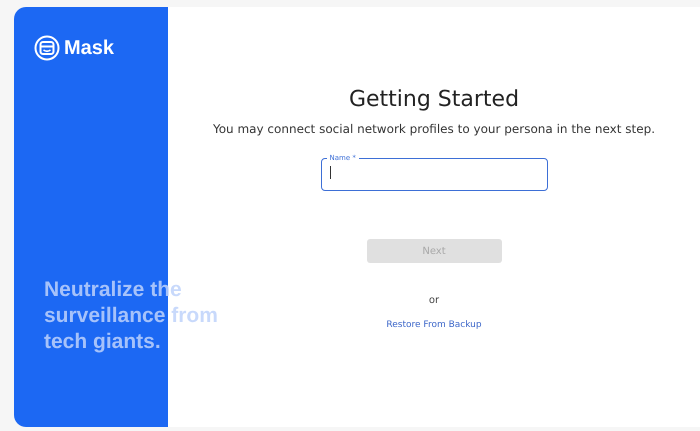  I want to click on restore-link: Restore From Backup, so click(434, 325).